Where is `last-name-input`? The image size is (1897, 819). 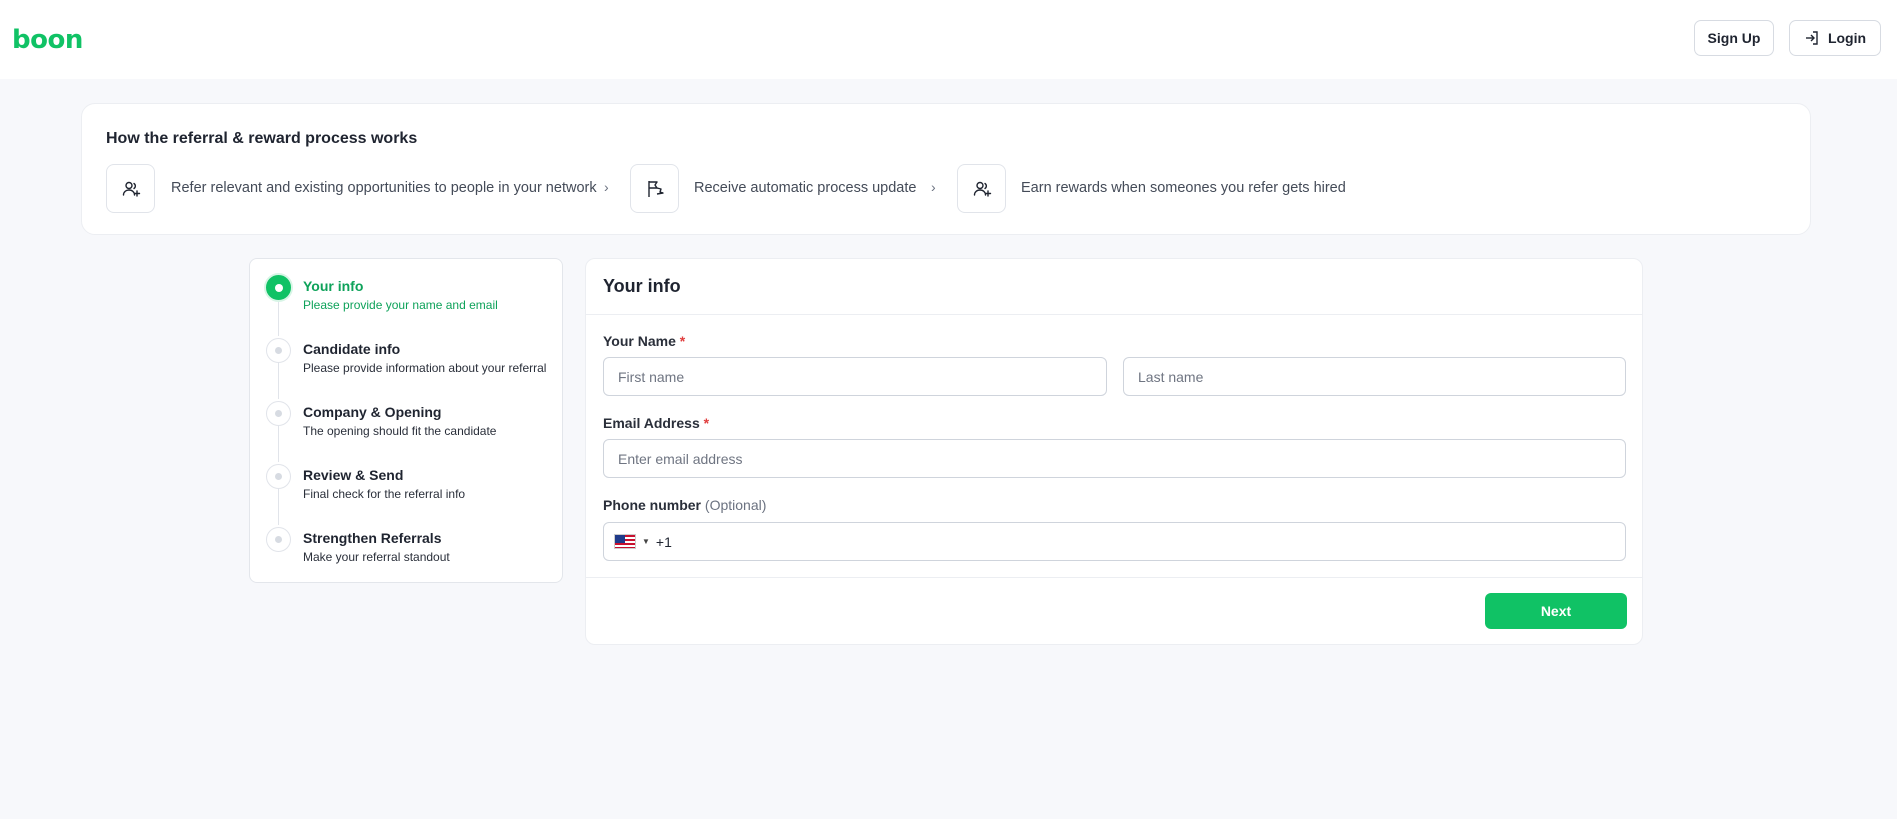 last-name-input is located at coordinates (1374, 376).